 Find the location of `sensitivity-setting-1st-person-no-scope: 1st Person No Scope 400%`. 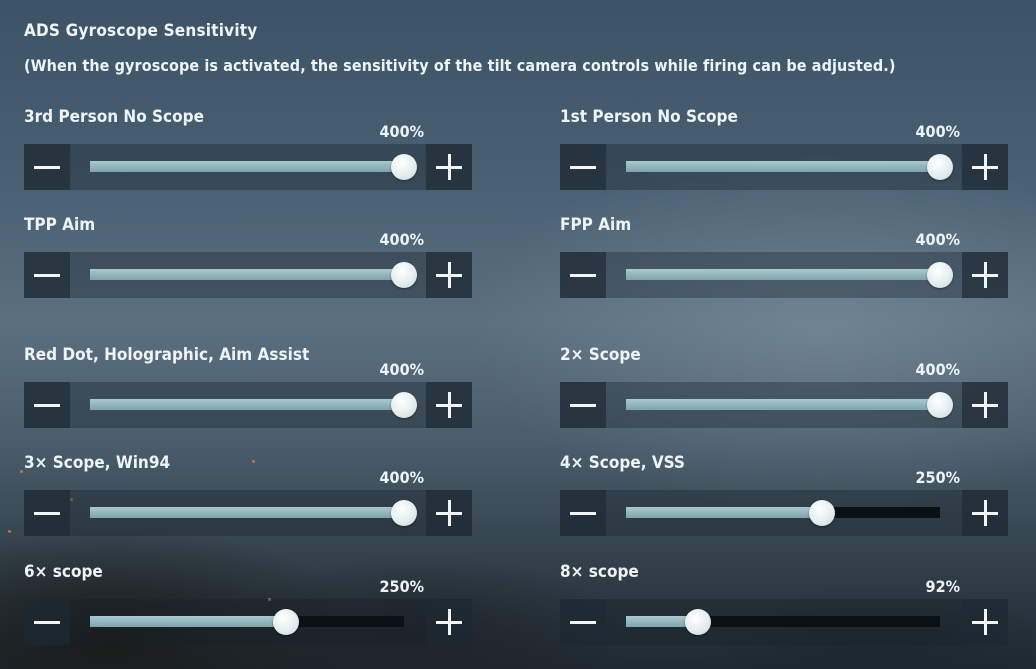

sensitivity-setting-1st-person-no-scope: 1st Person No Scope 400% is located at coordinates (784, 155).